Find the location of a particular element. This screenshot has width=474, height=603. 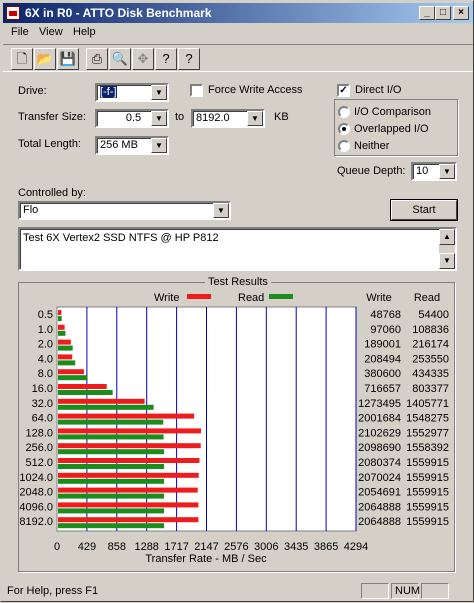

row-label-transfer-size: 512.0 is located at coordinates (39, 463).